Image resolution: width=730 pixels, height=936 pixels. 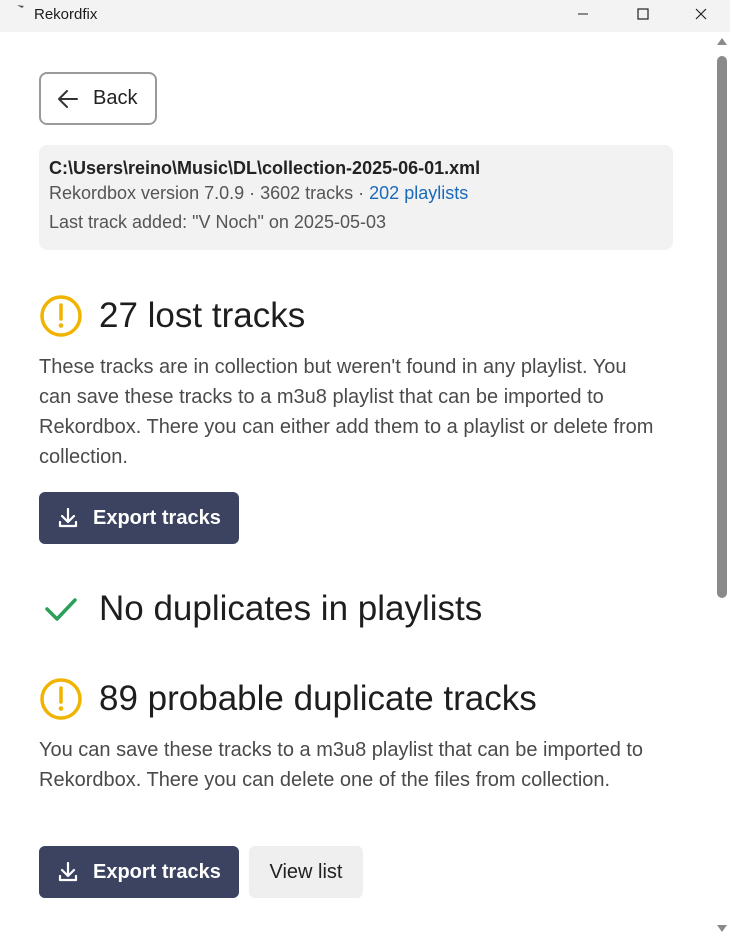 What do you see at coordinates (157, 517) in the screenshot?
I see `export-lost-tracks-label: Export tracks` at bounding box center [157, 517].